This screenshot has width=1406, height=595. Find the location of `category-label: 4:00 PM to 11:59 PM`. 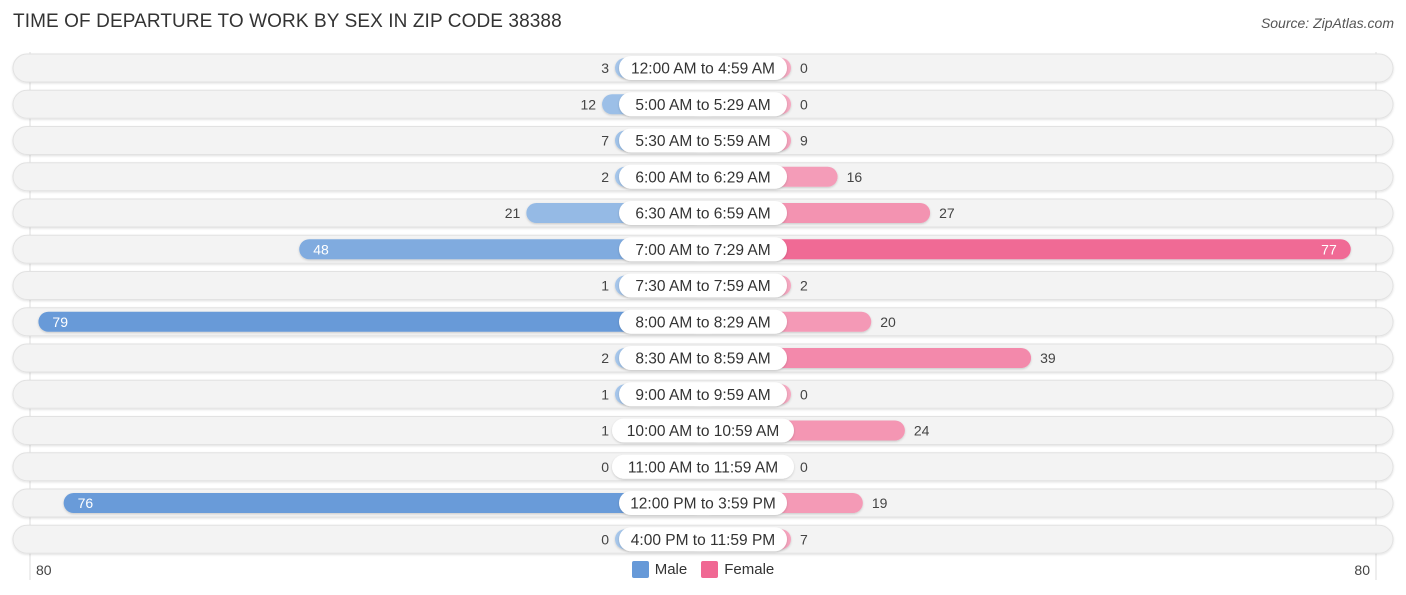

category-label: 4:00 PM to 11:59 PM is located at coordinates (703, 540).